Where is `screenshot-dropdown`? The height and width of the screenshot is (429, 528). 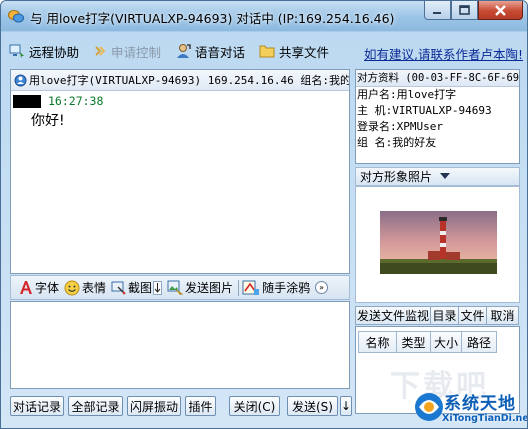 screenshot-dropdown is located at coordinates (158, 287).